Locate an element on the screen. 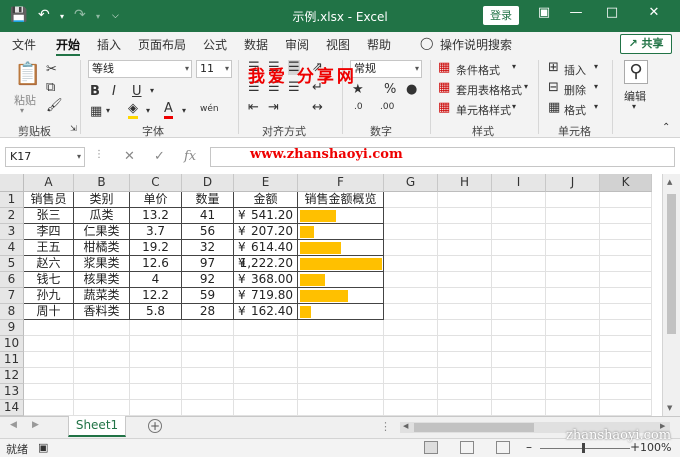 The image size is (680, 457). price-cell: 19.2 is located at coordinates (156, 248).